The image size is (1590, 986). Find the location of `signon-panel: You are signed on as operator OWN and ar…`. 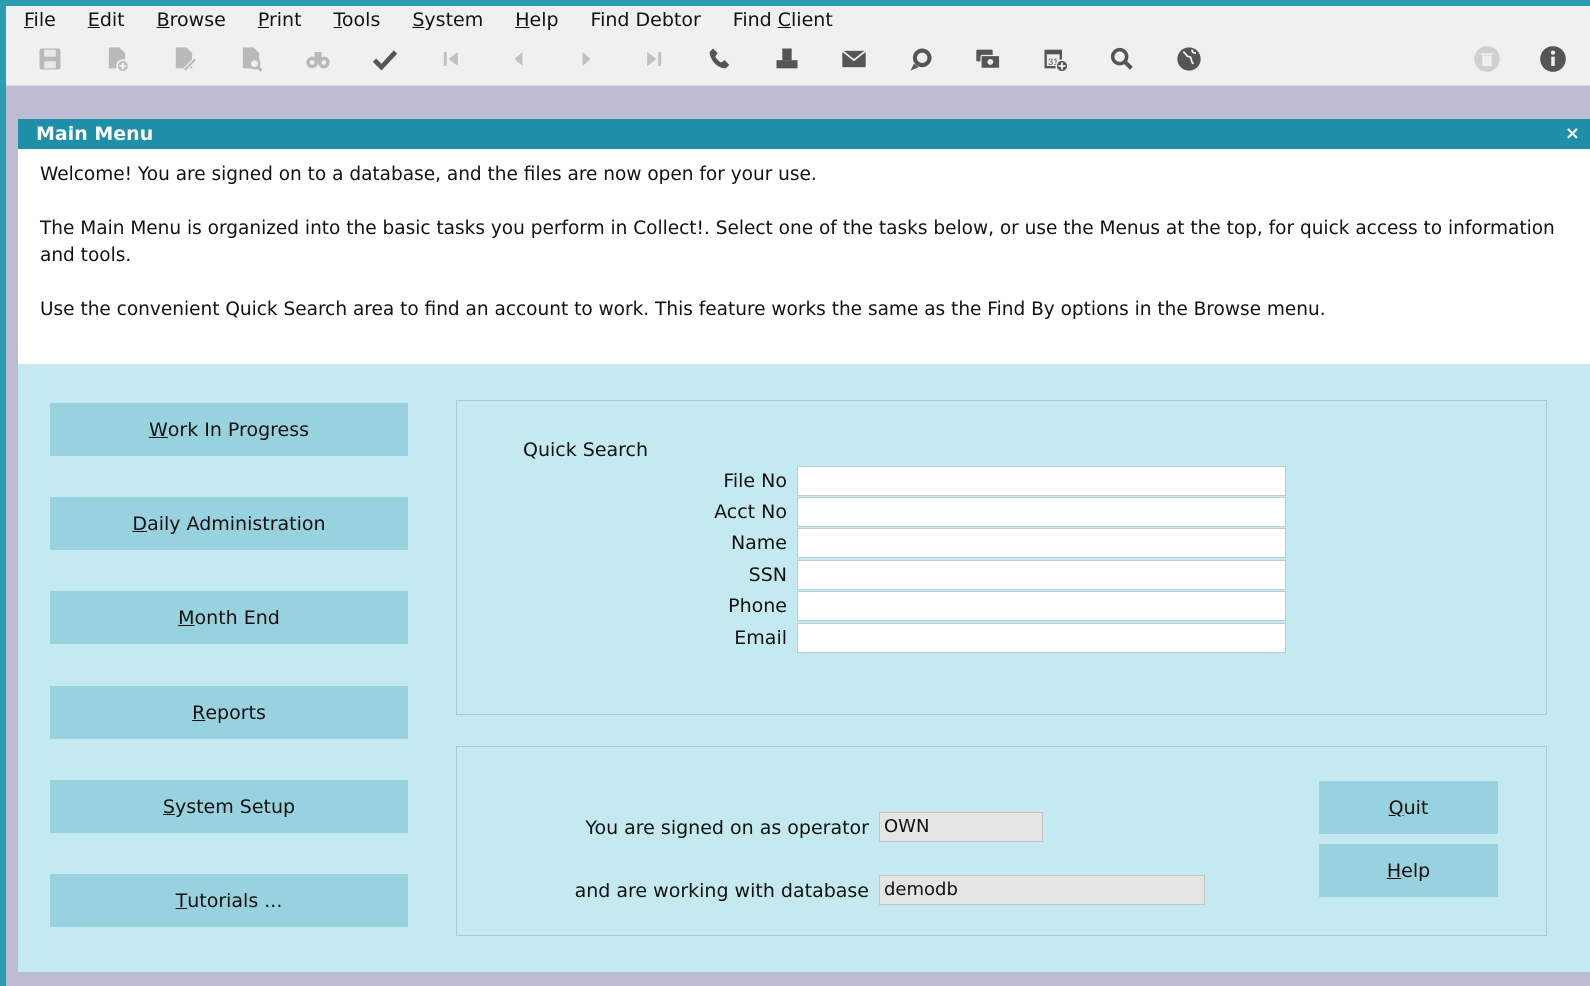

signon-panel: You are signed on as operator OWN and ar… is located at coordinates (1001, 841).